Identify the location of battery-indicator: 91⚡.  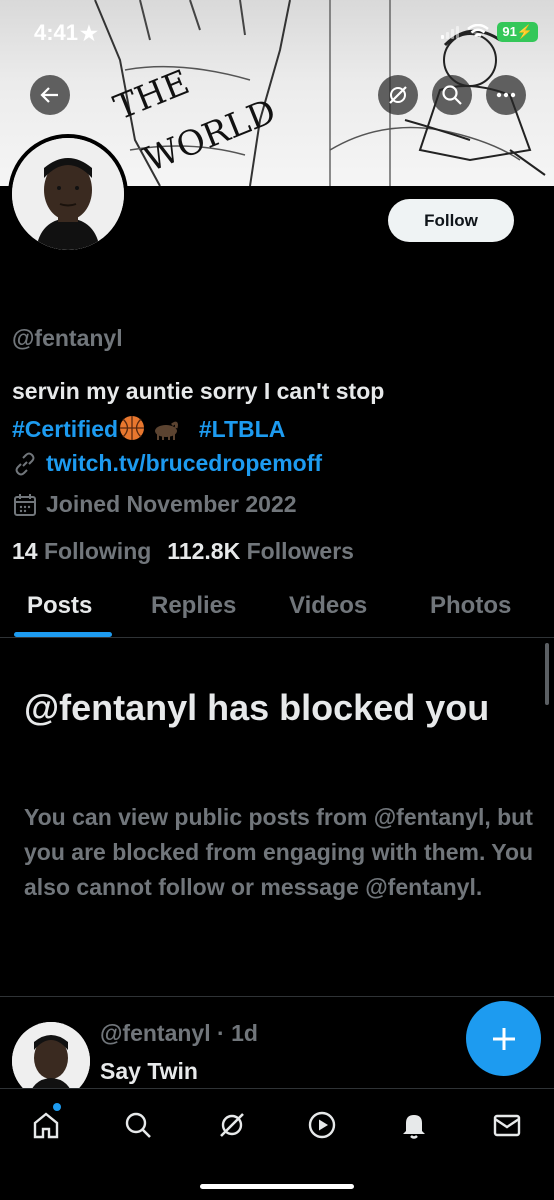
(517, 32).